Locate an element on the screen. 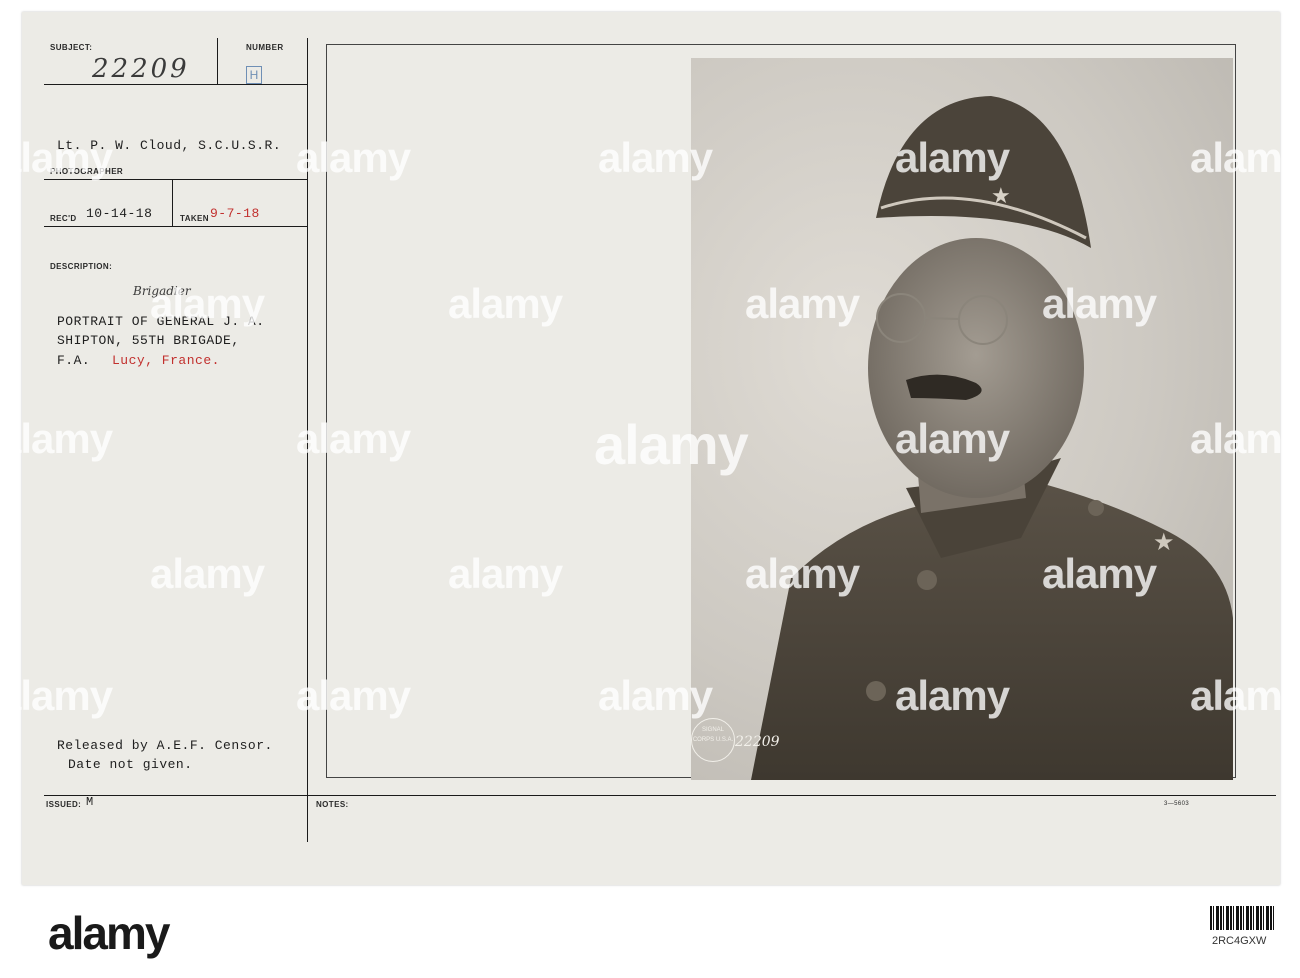 This screenshot has height=978, width=1300. form-rule-subject is located at coordinates (176, 84).